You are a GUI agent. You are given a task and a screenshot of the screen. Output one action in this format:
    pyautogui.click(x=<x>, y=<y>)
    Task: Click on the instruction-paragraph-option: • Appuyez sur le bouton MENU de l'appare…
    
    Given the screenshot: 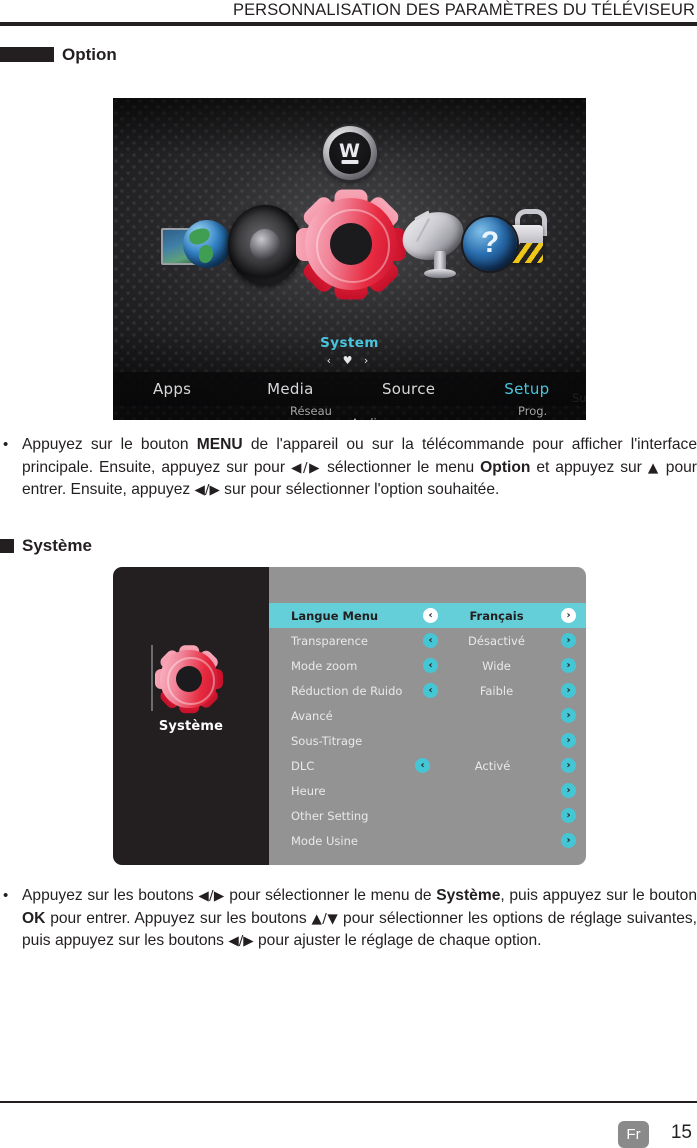 What is the action you would take?
    pyautogui.click(x=348, y=468)
    